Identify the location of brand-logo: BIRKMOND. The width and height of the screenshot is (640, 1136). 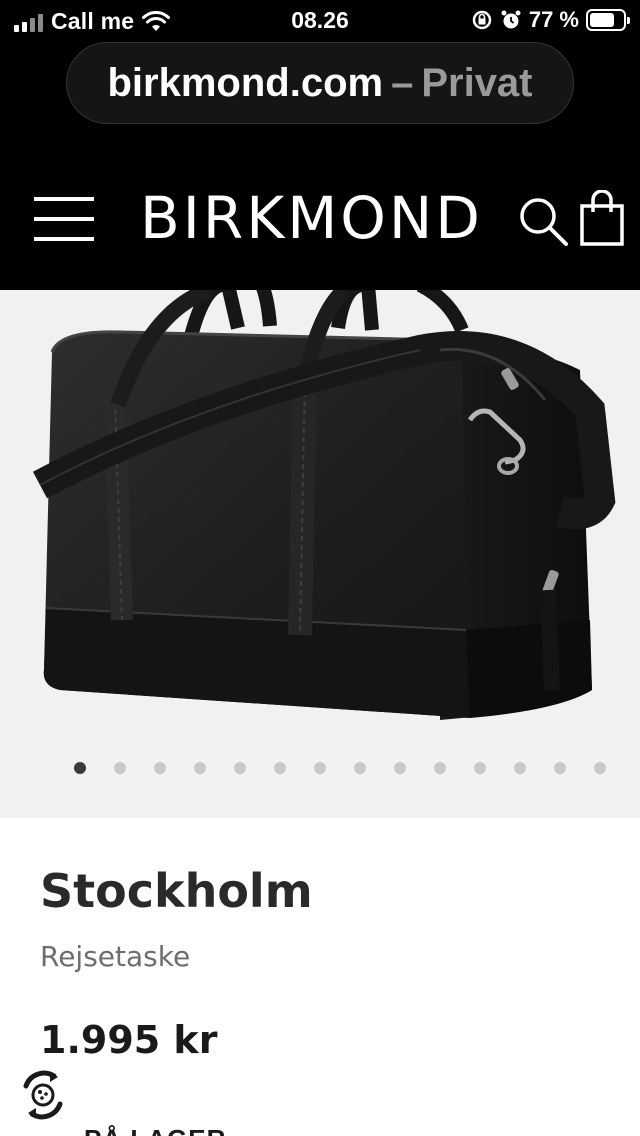
(311, 218).